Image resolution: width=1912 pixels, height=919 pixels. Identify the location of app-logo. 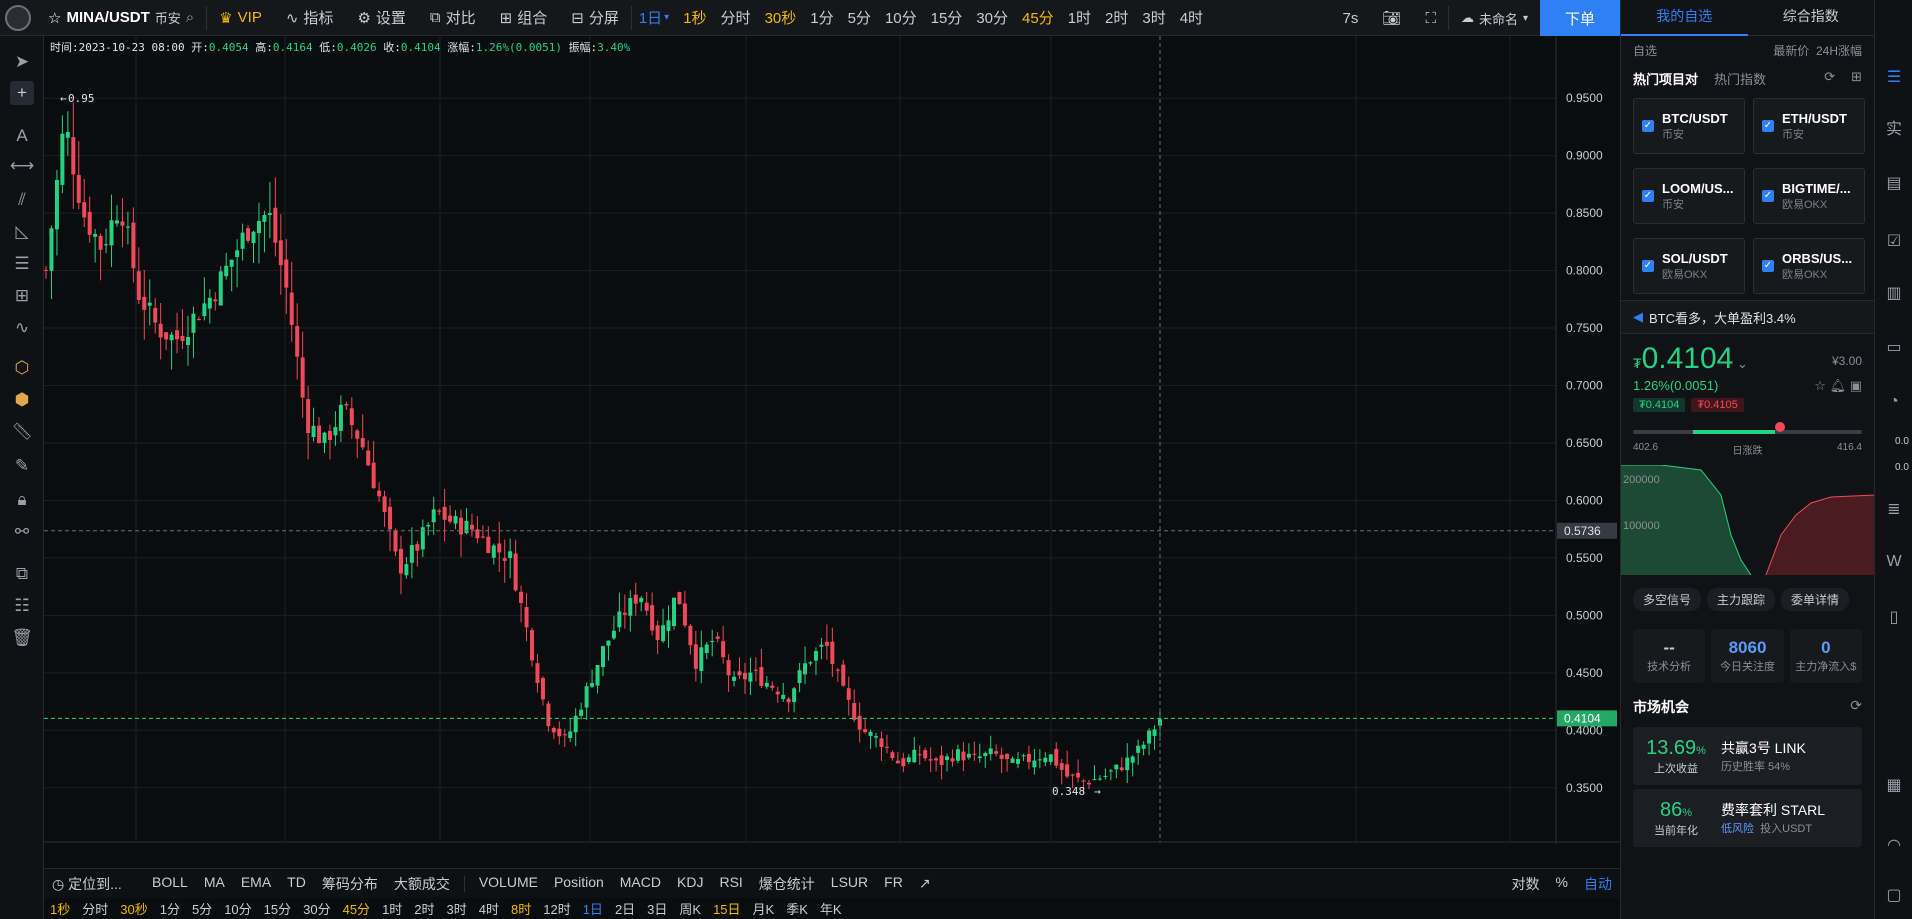
(18, 18).